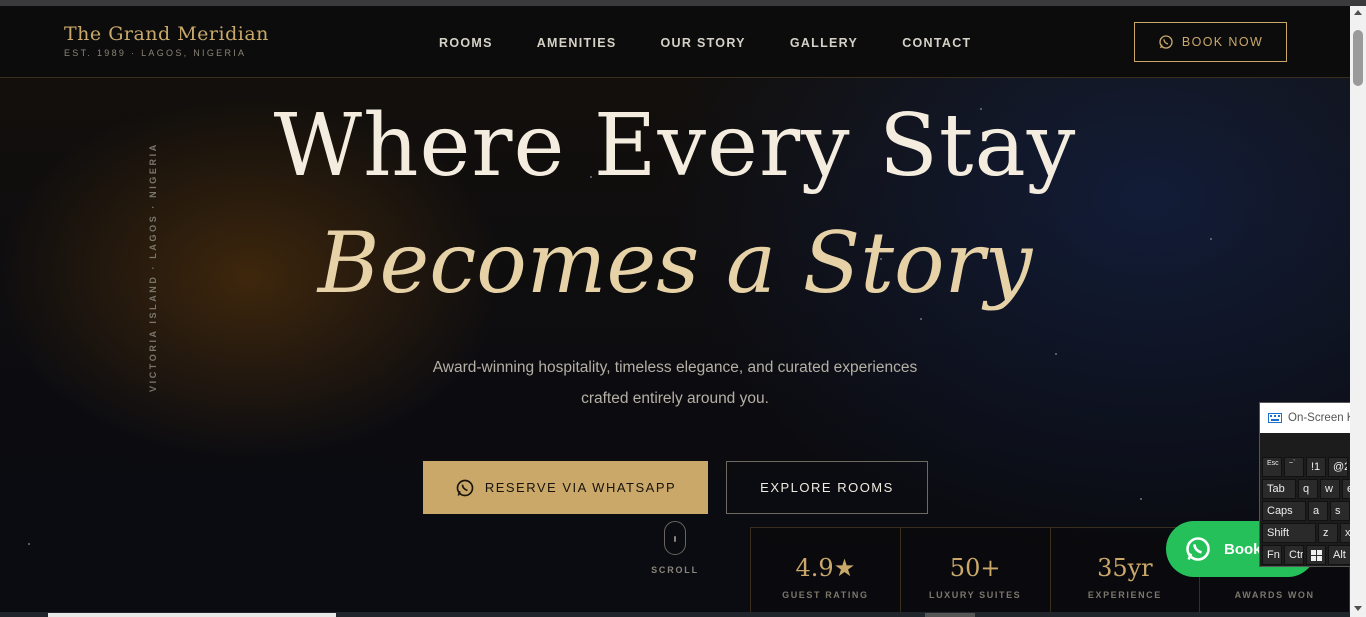 The height and width of the screenshot is (617, 1366). Describe the element at coordinates (1284, 511) in the screenshot. I see `osk-key-caps: Caps` at that location.